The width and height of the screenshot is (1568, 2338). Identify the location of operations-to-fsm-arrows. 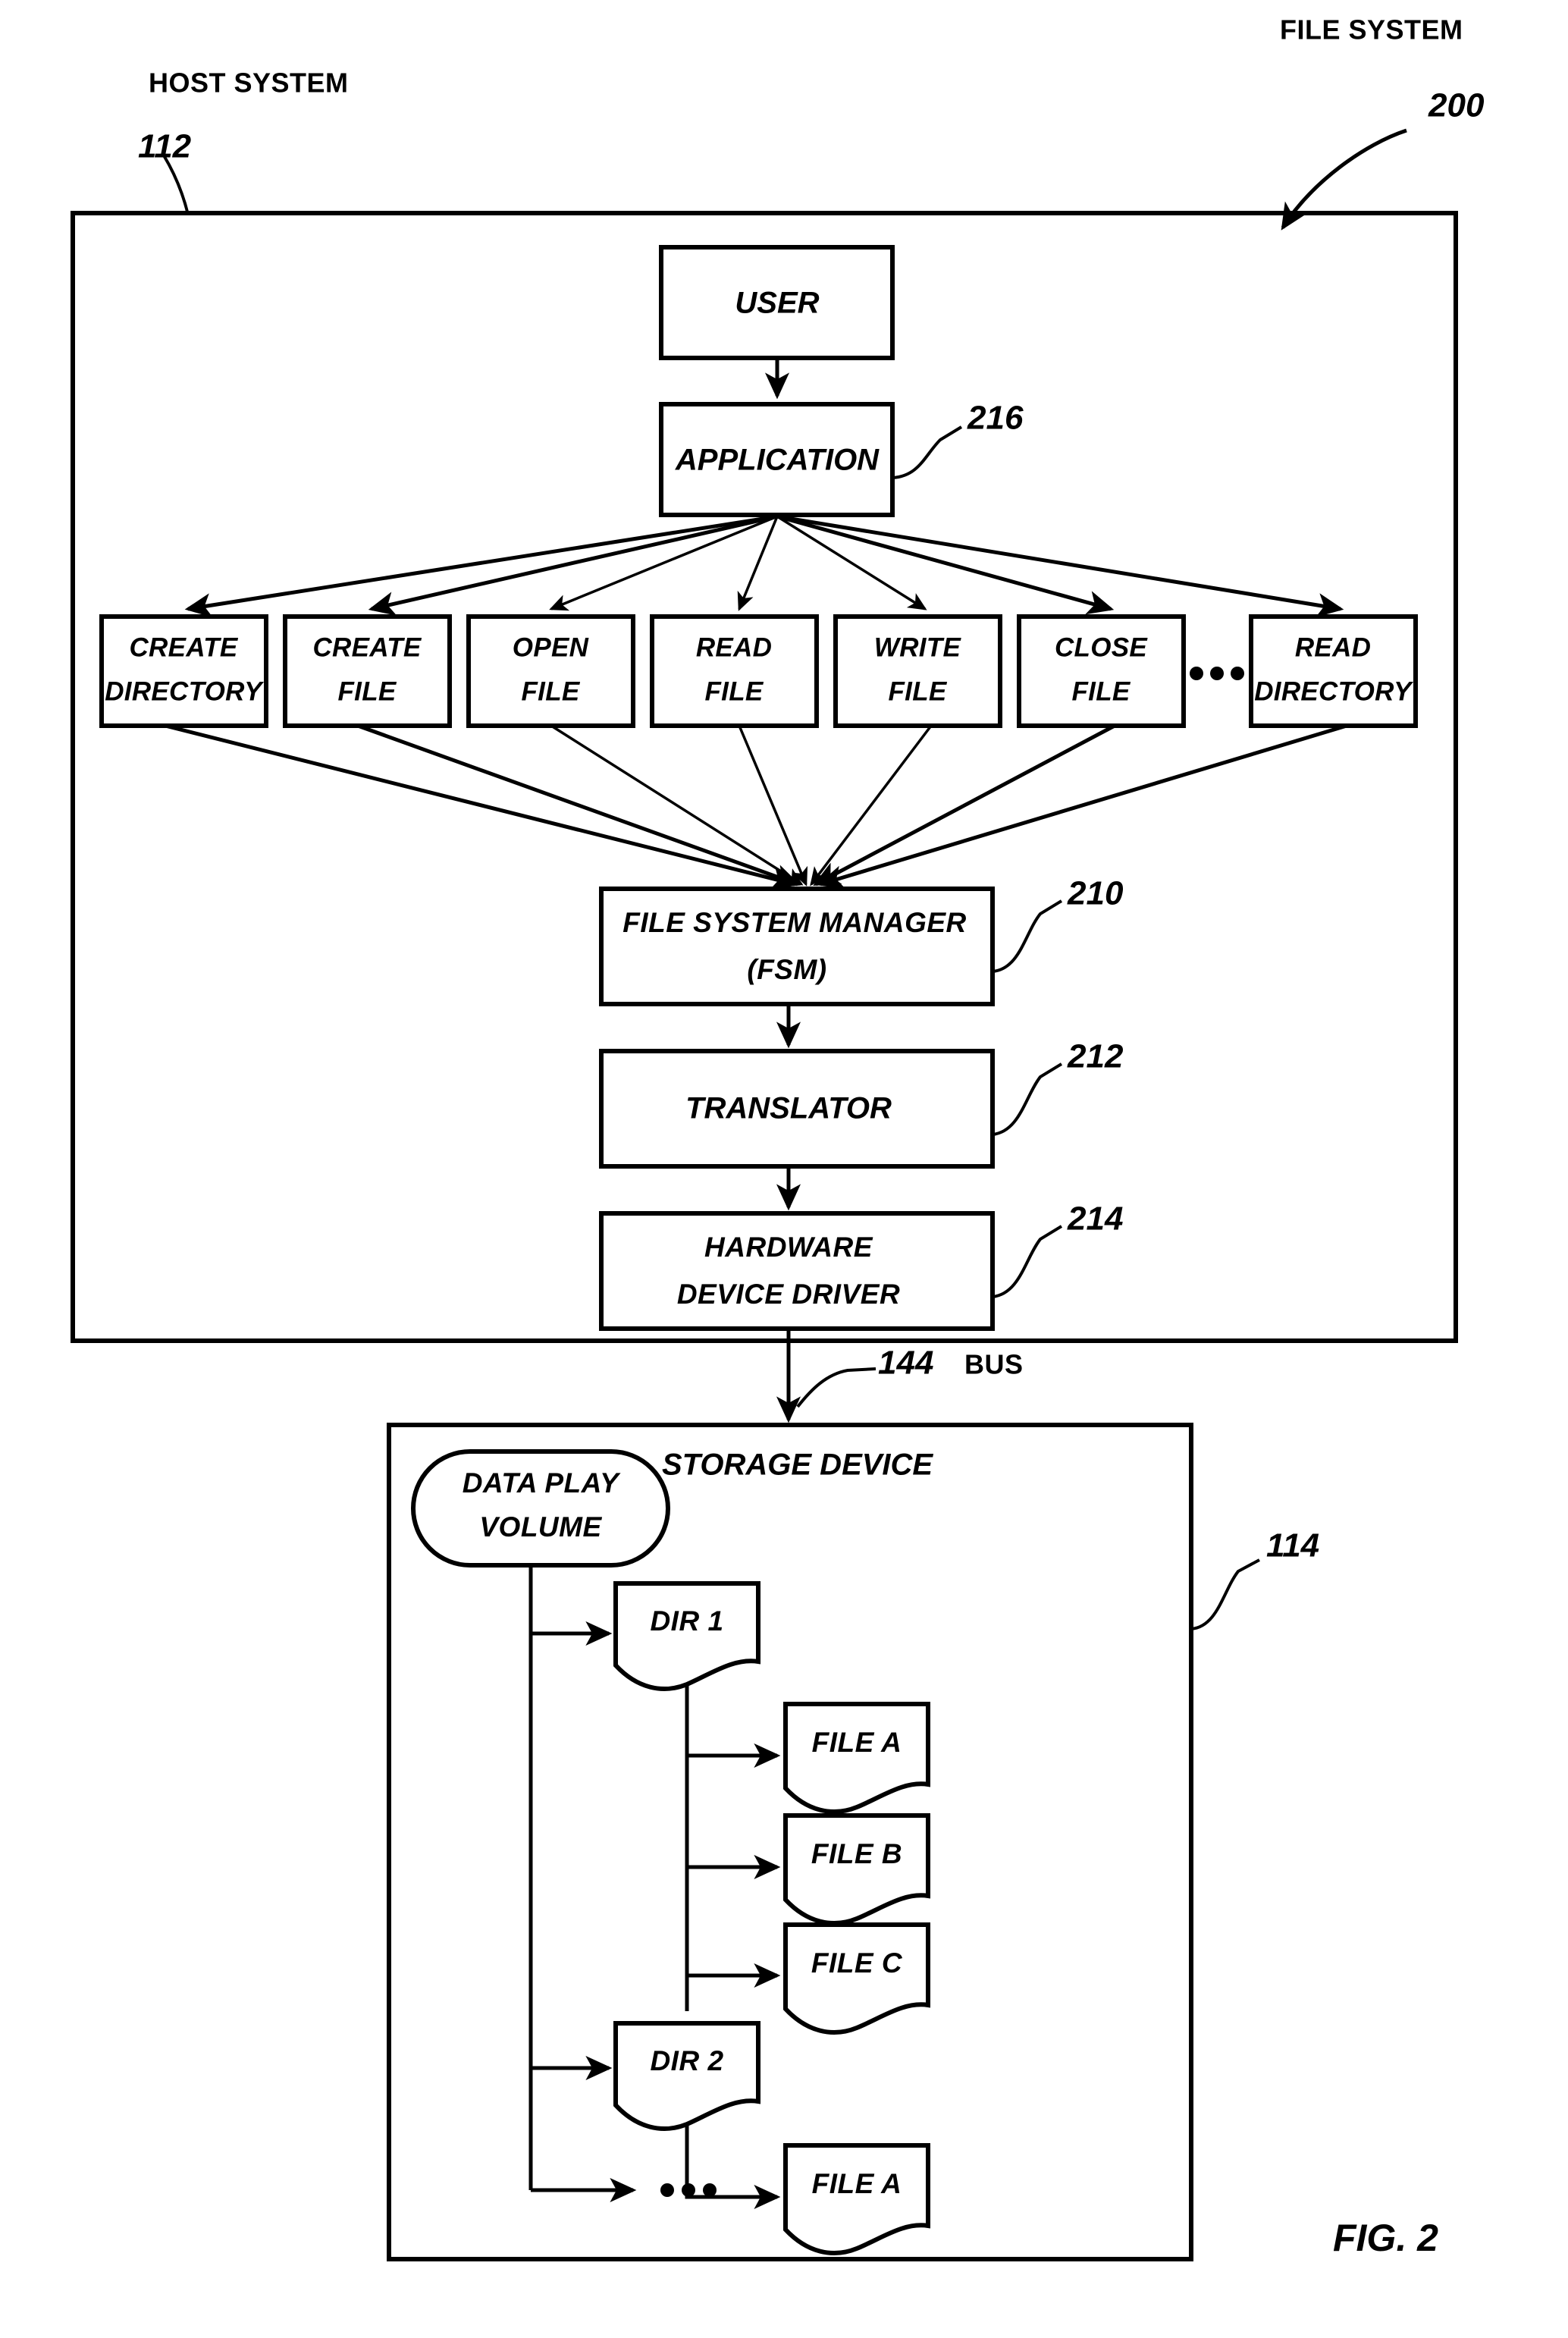
(756, 807).